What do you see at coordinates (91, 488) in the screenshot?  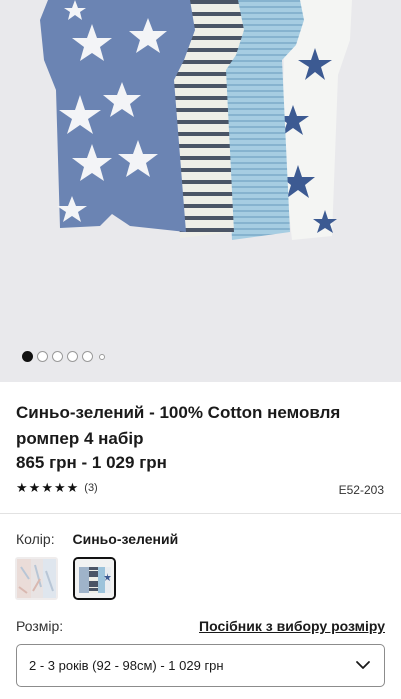 I see `review-count: (3)` at bounding box center [91, 488].